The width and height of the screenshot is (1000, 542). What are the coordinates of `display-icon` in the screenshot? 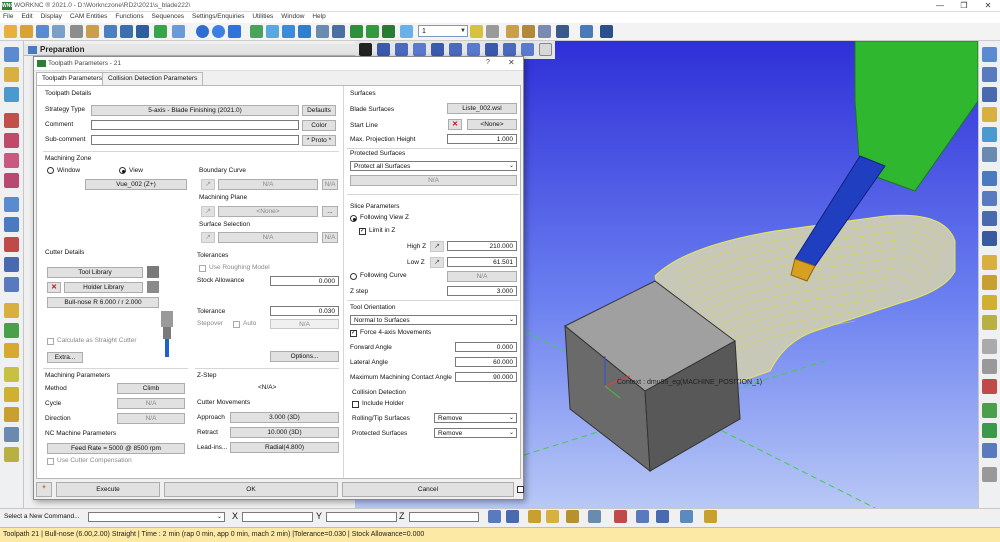 It's located at (272, 31).